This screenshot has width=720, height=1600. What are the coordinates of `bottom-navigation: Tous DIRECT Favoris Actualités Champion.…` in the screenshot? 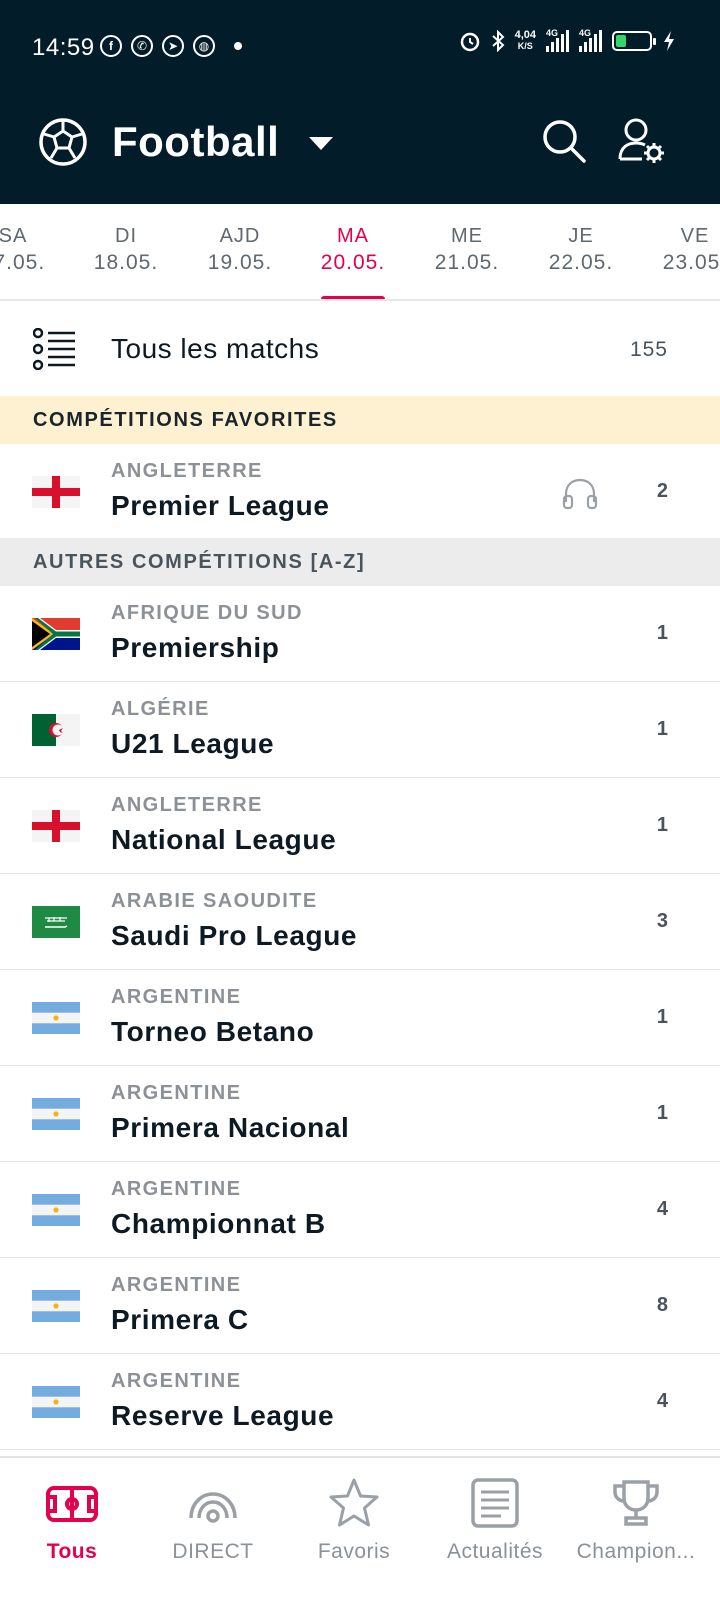 It's located at (360, 1528).